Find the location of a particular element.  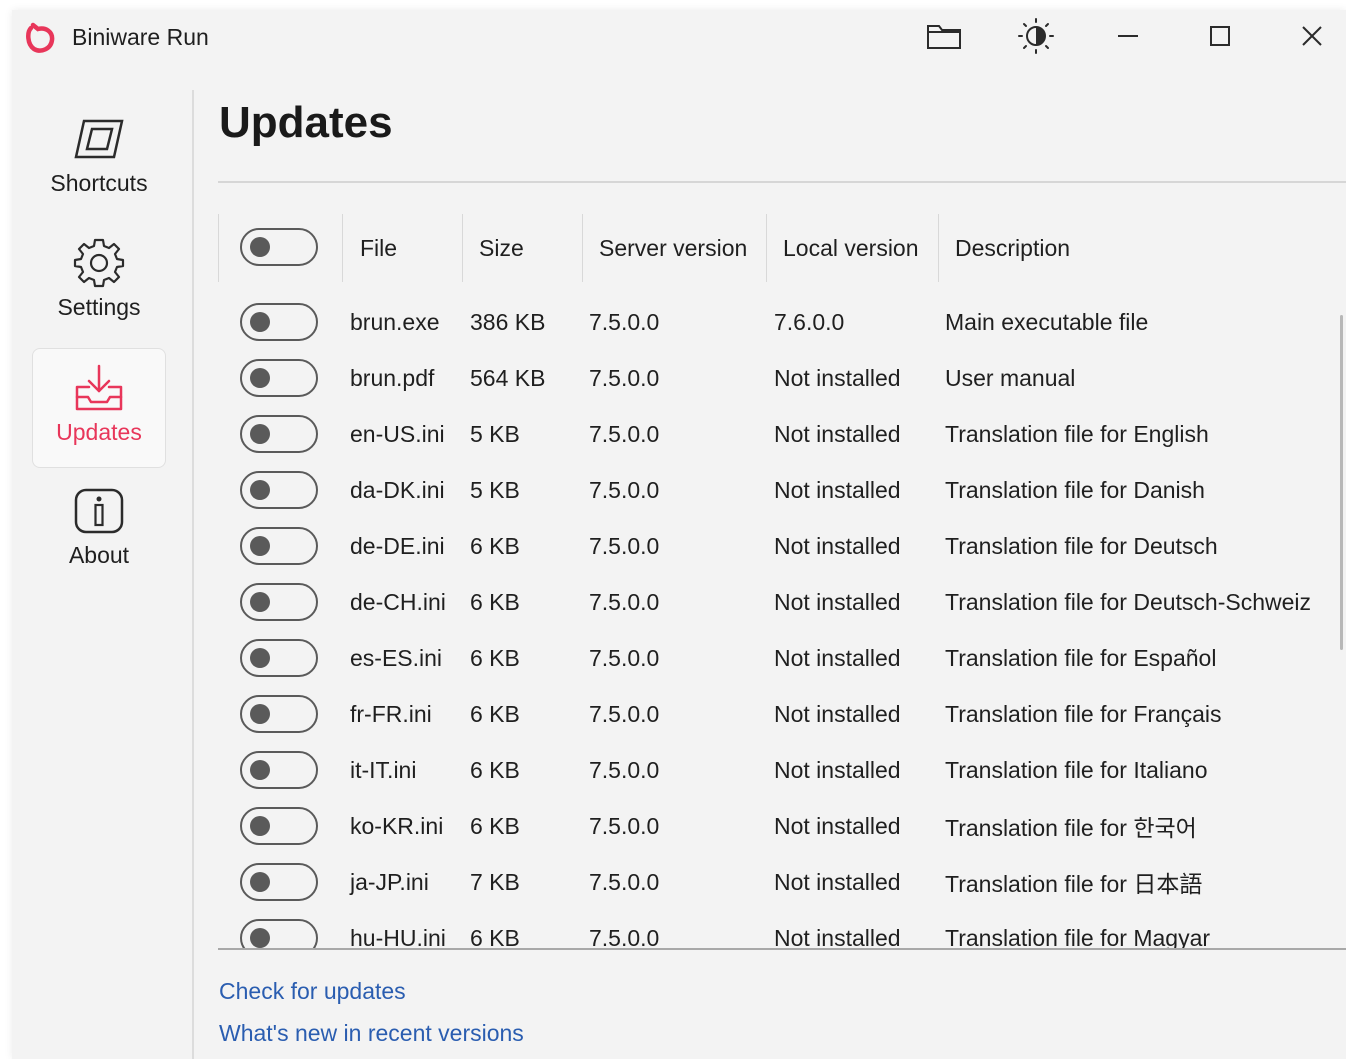

sidebar-item-updates: Updates is located at coordinates (99, 408).